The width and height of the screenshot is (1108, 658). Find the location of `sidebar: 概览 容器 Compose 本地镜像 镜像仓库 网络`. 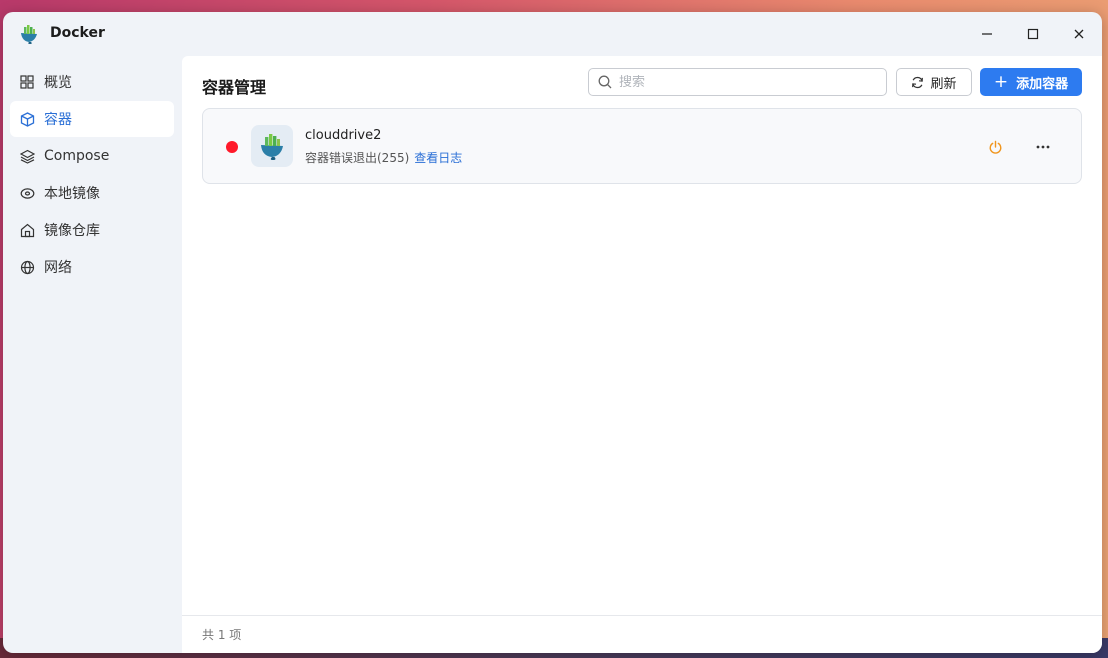

sidebar: 概览 容器 Compose 本地镜像 镜像仓库 网络 is located at coordinates (92, 175).